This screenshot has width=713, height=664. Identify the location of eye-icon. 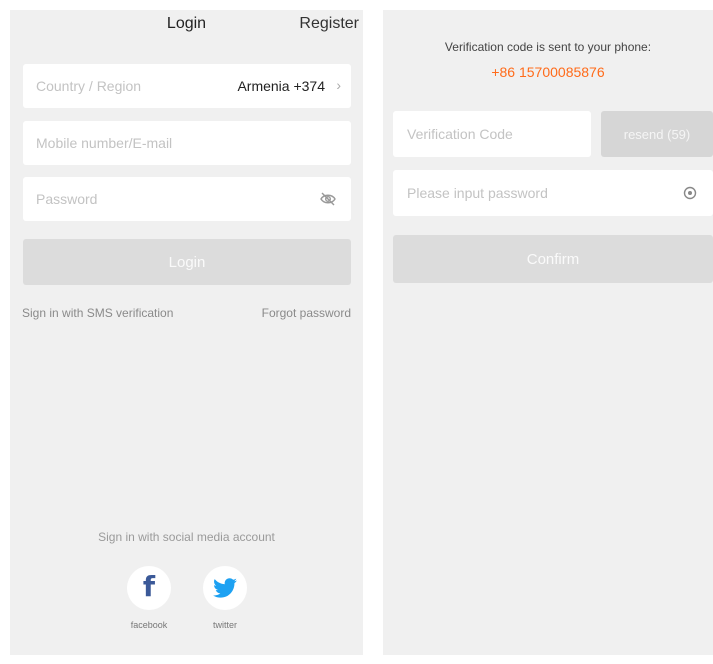
(690, 193).